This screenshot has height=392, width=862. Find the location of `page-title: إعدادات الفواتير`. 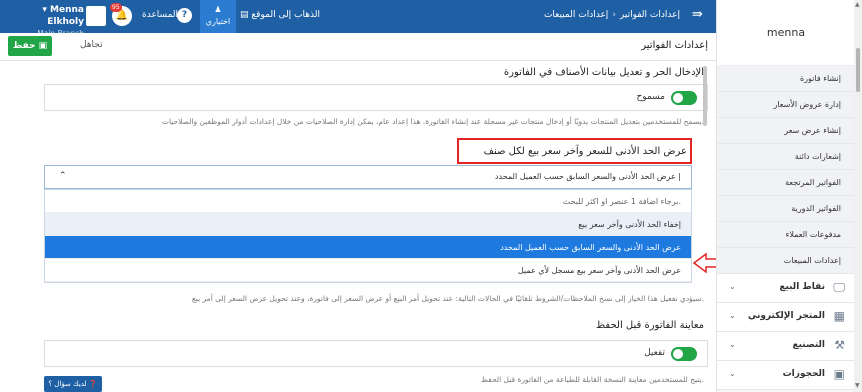

page-title: إعدادات الفواتير is located at coordinates (674, 45).